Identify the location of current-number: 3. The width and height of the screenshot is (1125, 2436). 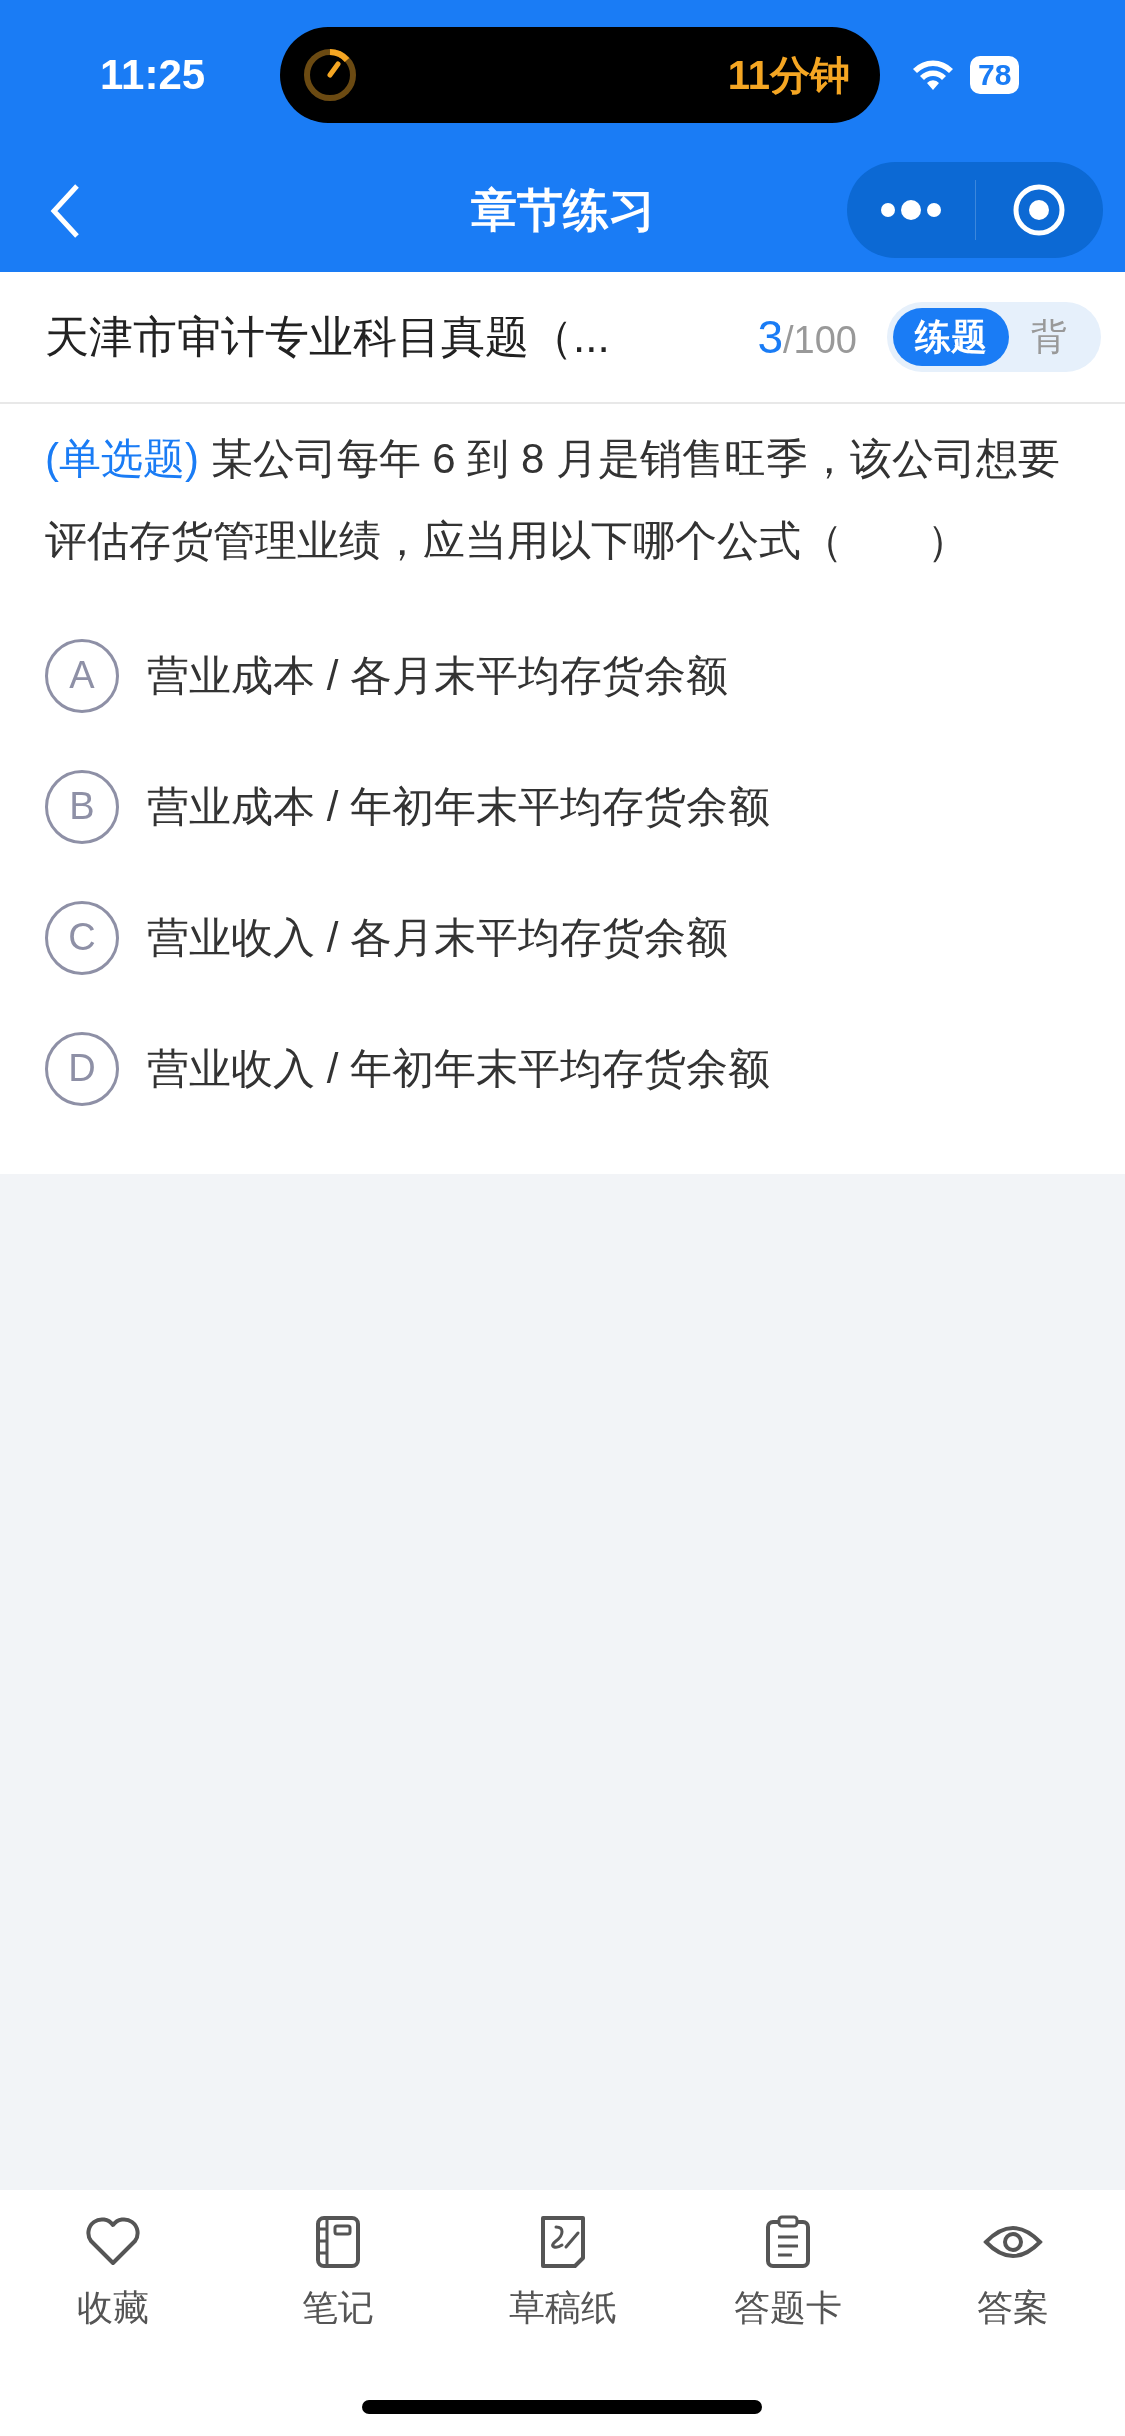
(770, 337).